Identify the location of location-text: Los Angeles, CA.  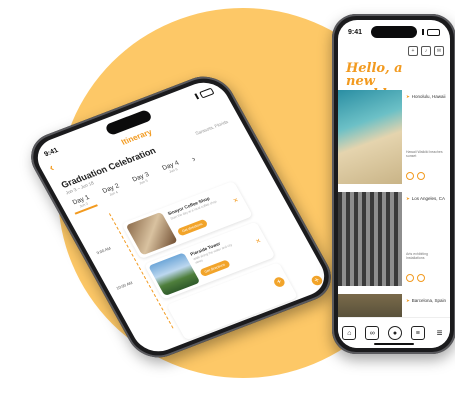
(428, 198).